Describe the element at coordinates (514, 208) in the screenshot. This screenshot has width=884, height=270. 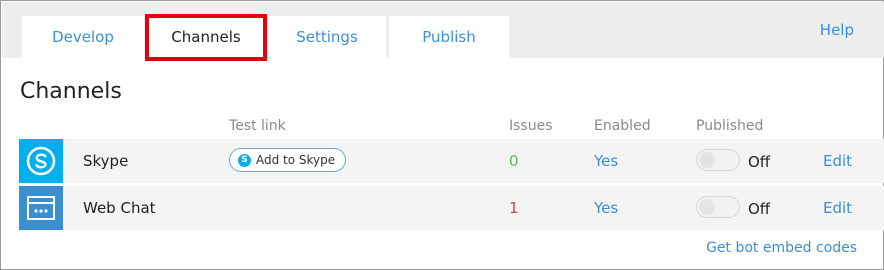
I see `issues-count: 1` at that location.